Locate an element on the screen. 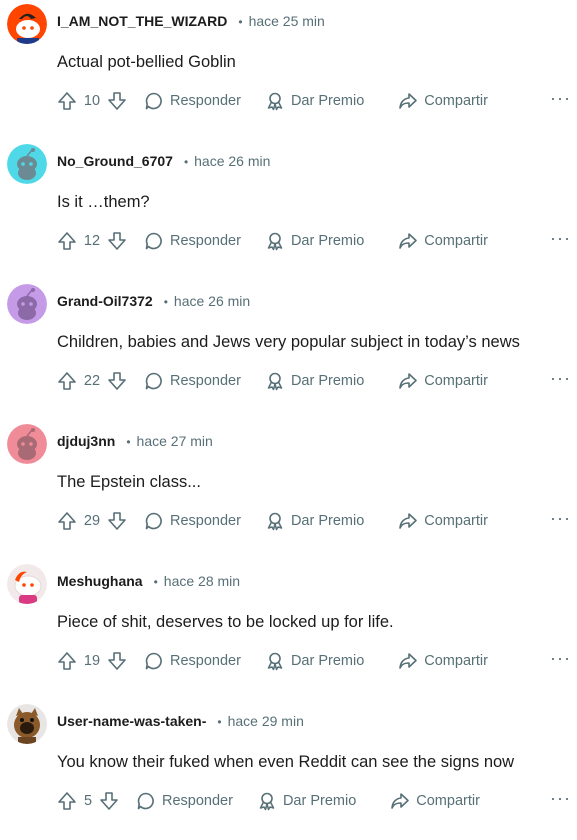 The height and width of the screenshot is (840, 577). username: I_AM_NOT_THE_WIZARD is located at coordinates (142, 21).